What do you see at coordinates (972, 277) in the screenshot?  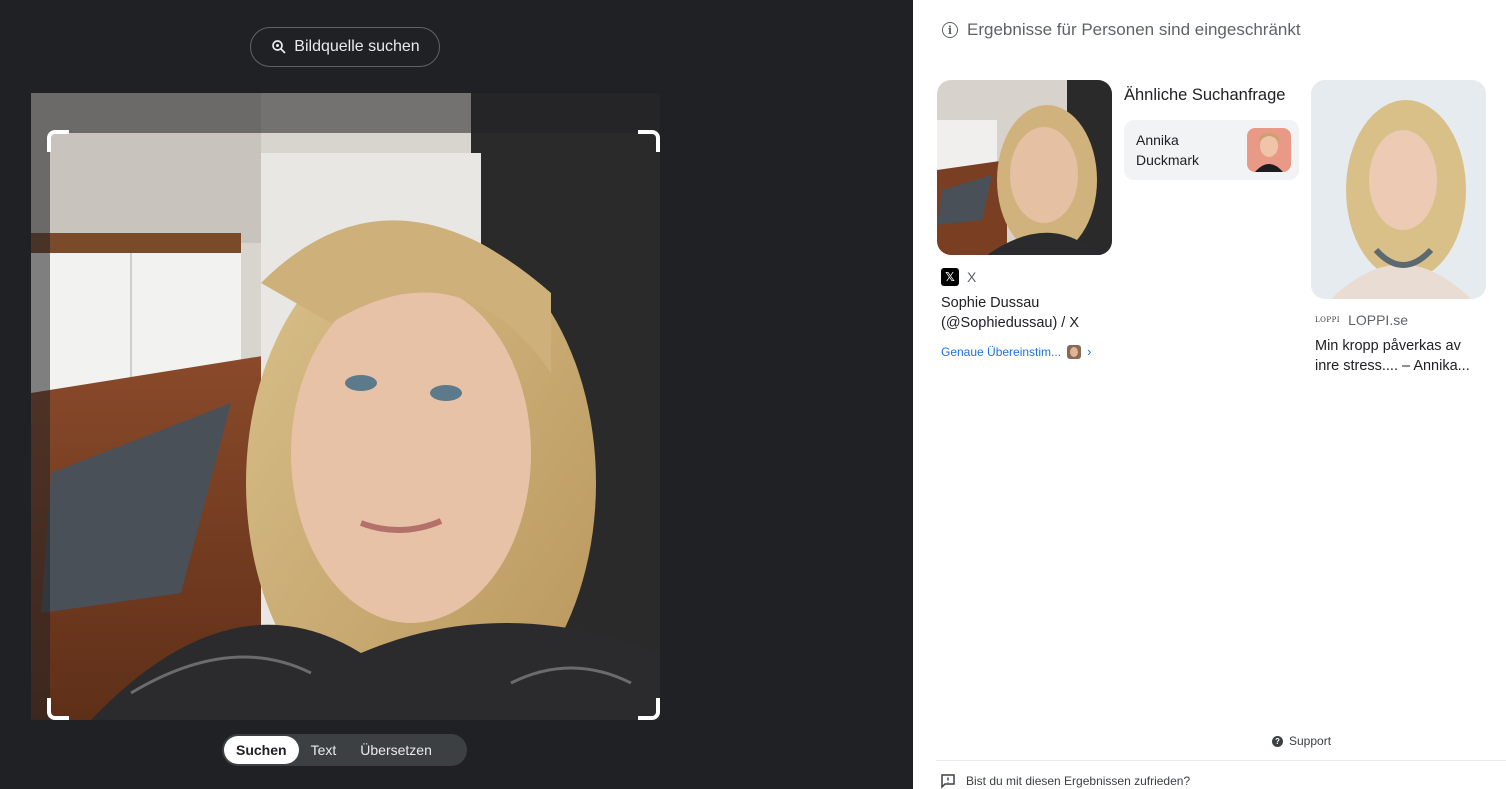 I see `result-source-name-1: X` at bounding box center [972, 277].